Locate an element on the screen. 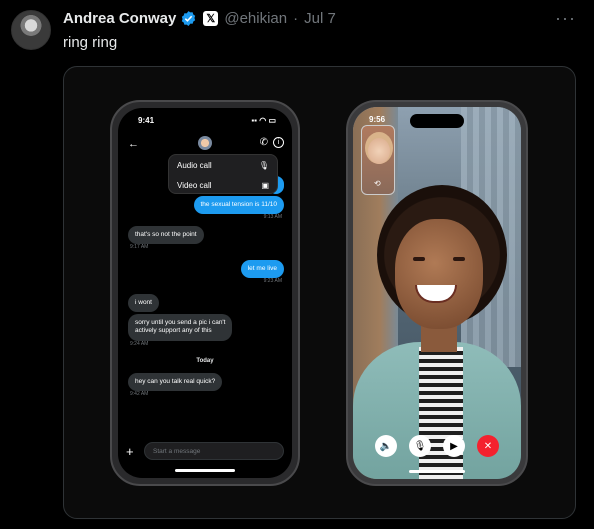  message-input: Start a message is located at coordinates (214, 451).